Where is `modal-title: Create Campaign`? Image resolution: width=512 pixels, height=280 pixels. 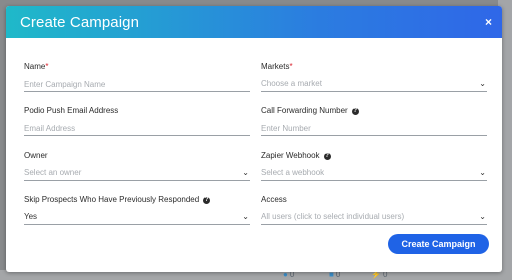
modal-title: Create Campaign is located at coordinates (80, 22).